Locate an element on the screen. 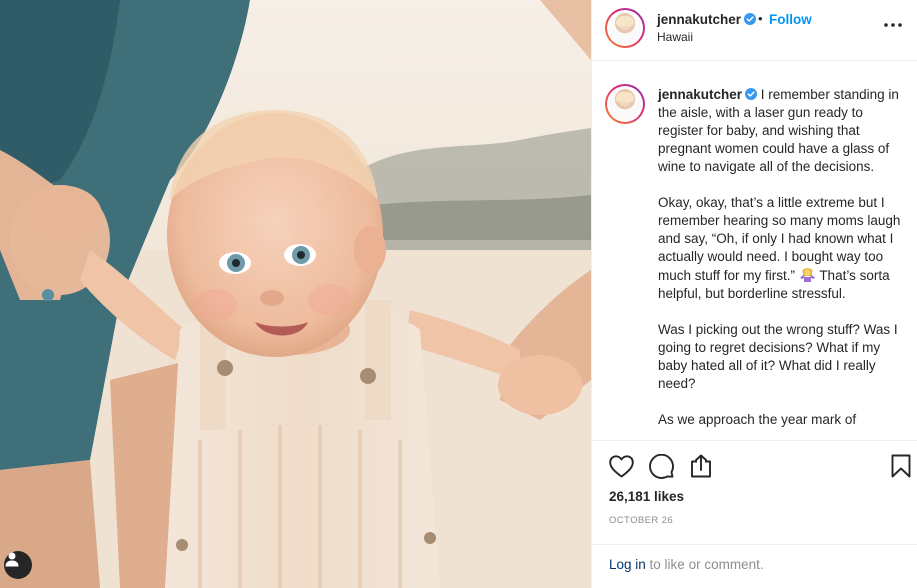 The width and height of the screenshot is (917, 588). caption-author-avatar is located at coordinates (625, 104).